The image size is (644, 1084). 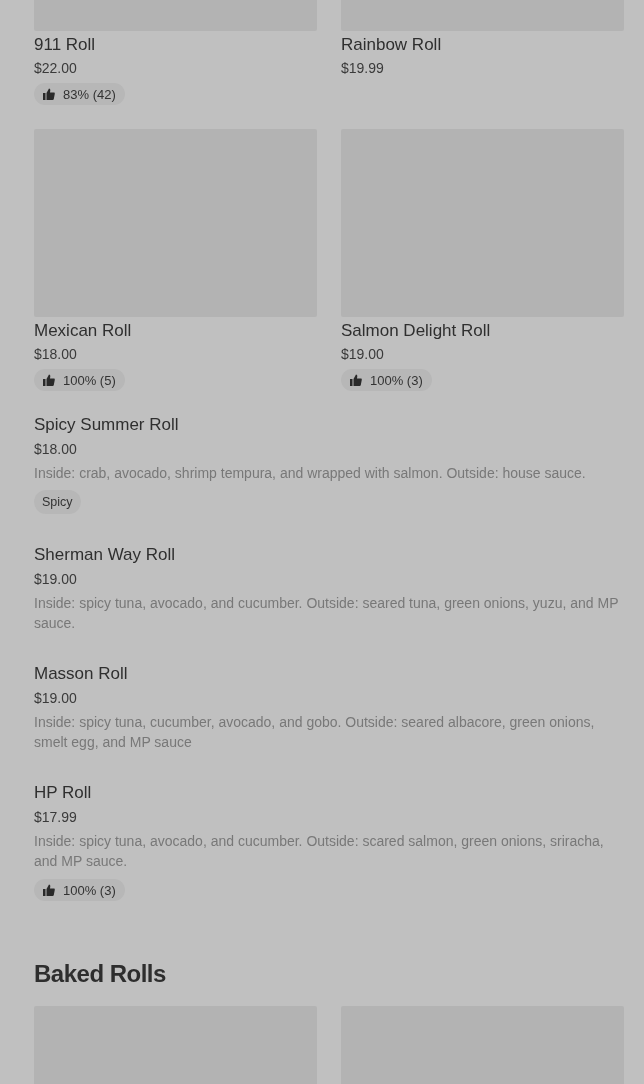 I want to click on item-description: Inside: spicy tuna, cucumber, avocado, and gobo. Outside: seared albacore, green onions, smelt egg, and MP sauce, so click(x=315, y=732).